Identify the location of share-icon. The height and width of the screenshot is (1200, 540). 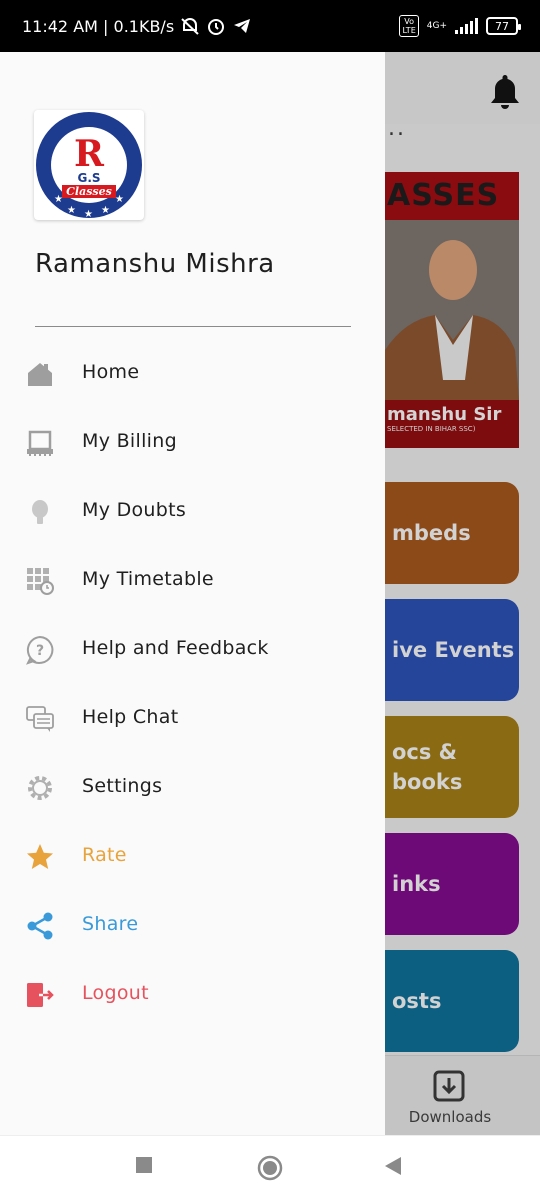
(40, 926).